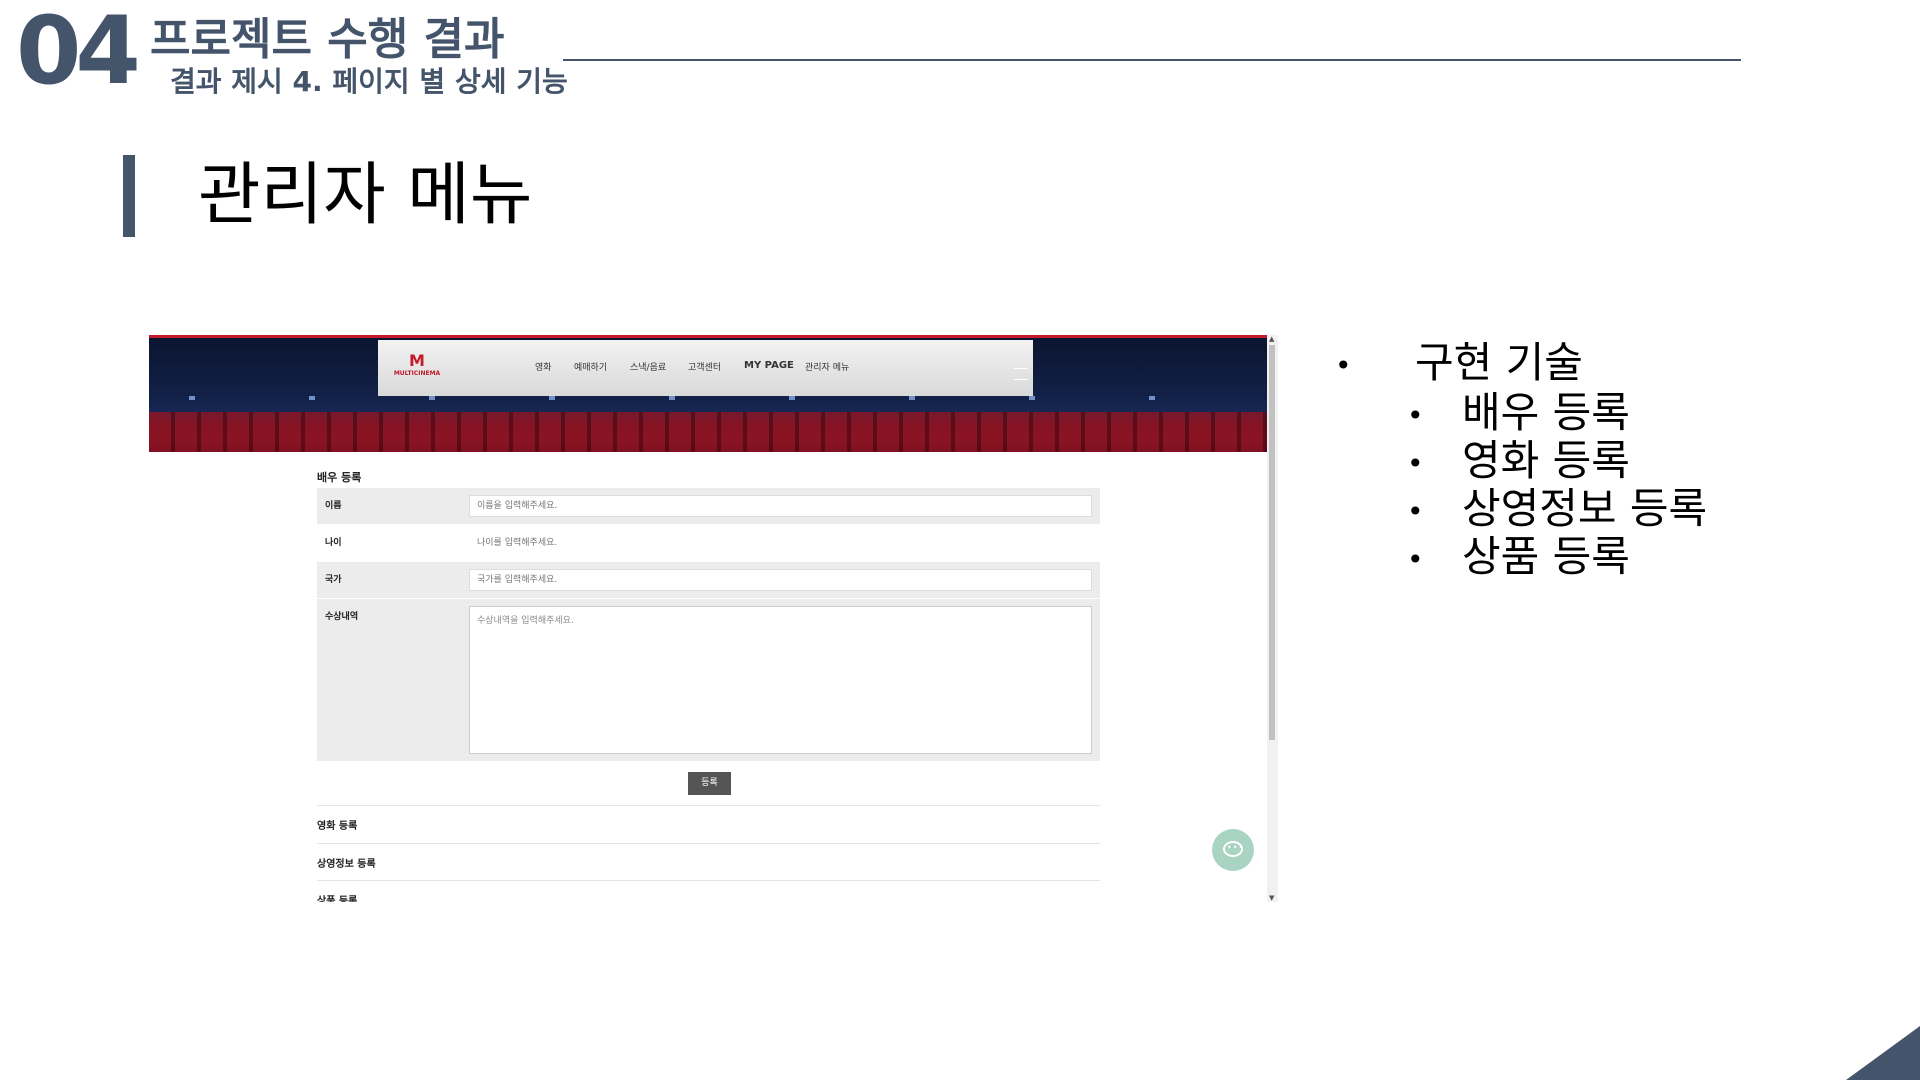  I want to click on field-label-awards: 수상내역, so click(342, 617).